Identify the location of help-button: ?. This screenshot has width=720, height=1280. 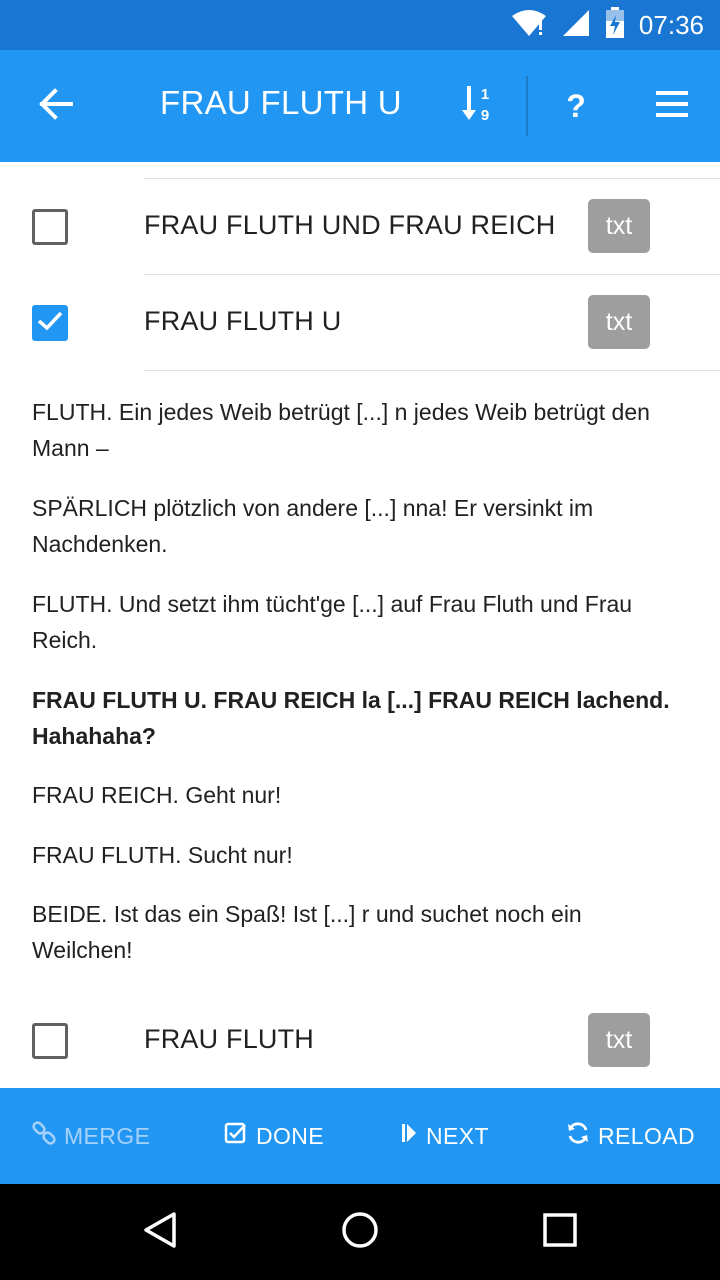
(576, 106).